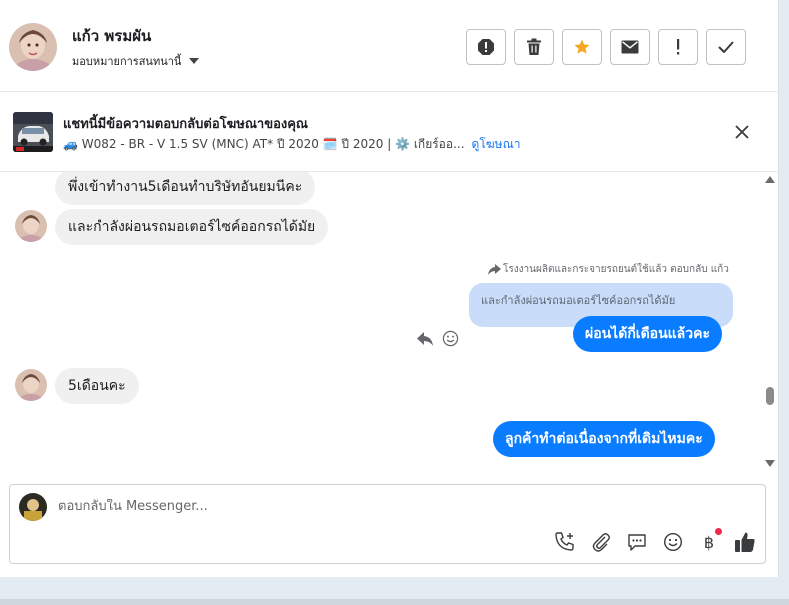 This screenshot has height=605, width=789. I want to click on contact-name: แก้ว พรมผัน, so click(111, 36).